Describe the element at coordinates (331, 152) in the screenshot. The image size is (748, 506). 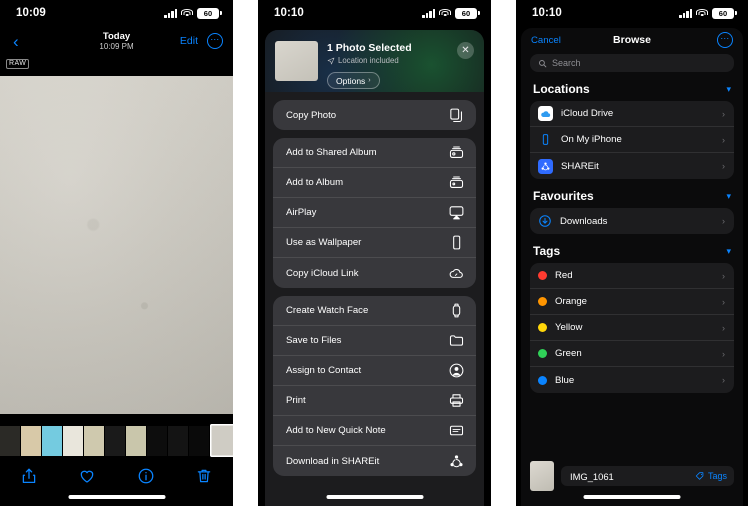
I see `share-action-label: Add to Shared Album` at that location.